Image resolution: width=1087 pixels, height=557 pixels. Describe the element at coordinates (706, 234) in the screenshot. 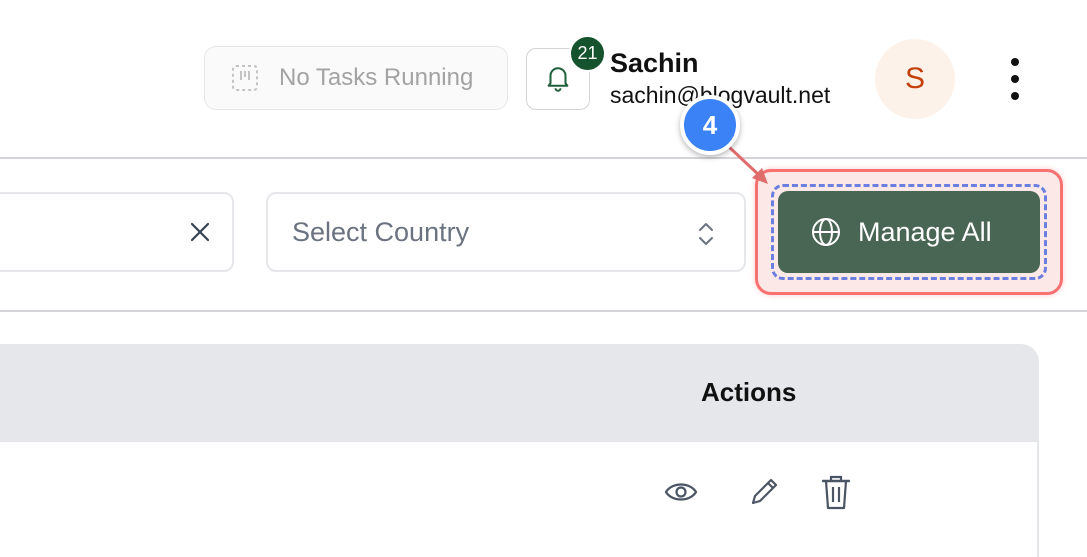

I see `chevron-up-down-icon` at that location.